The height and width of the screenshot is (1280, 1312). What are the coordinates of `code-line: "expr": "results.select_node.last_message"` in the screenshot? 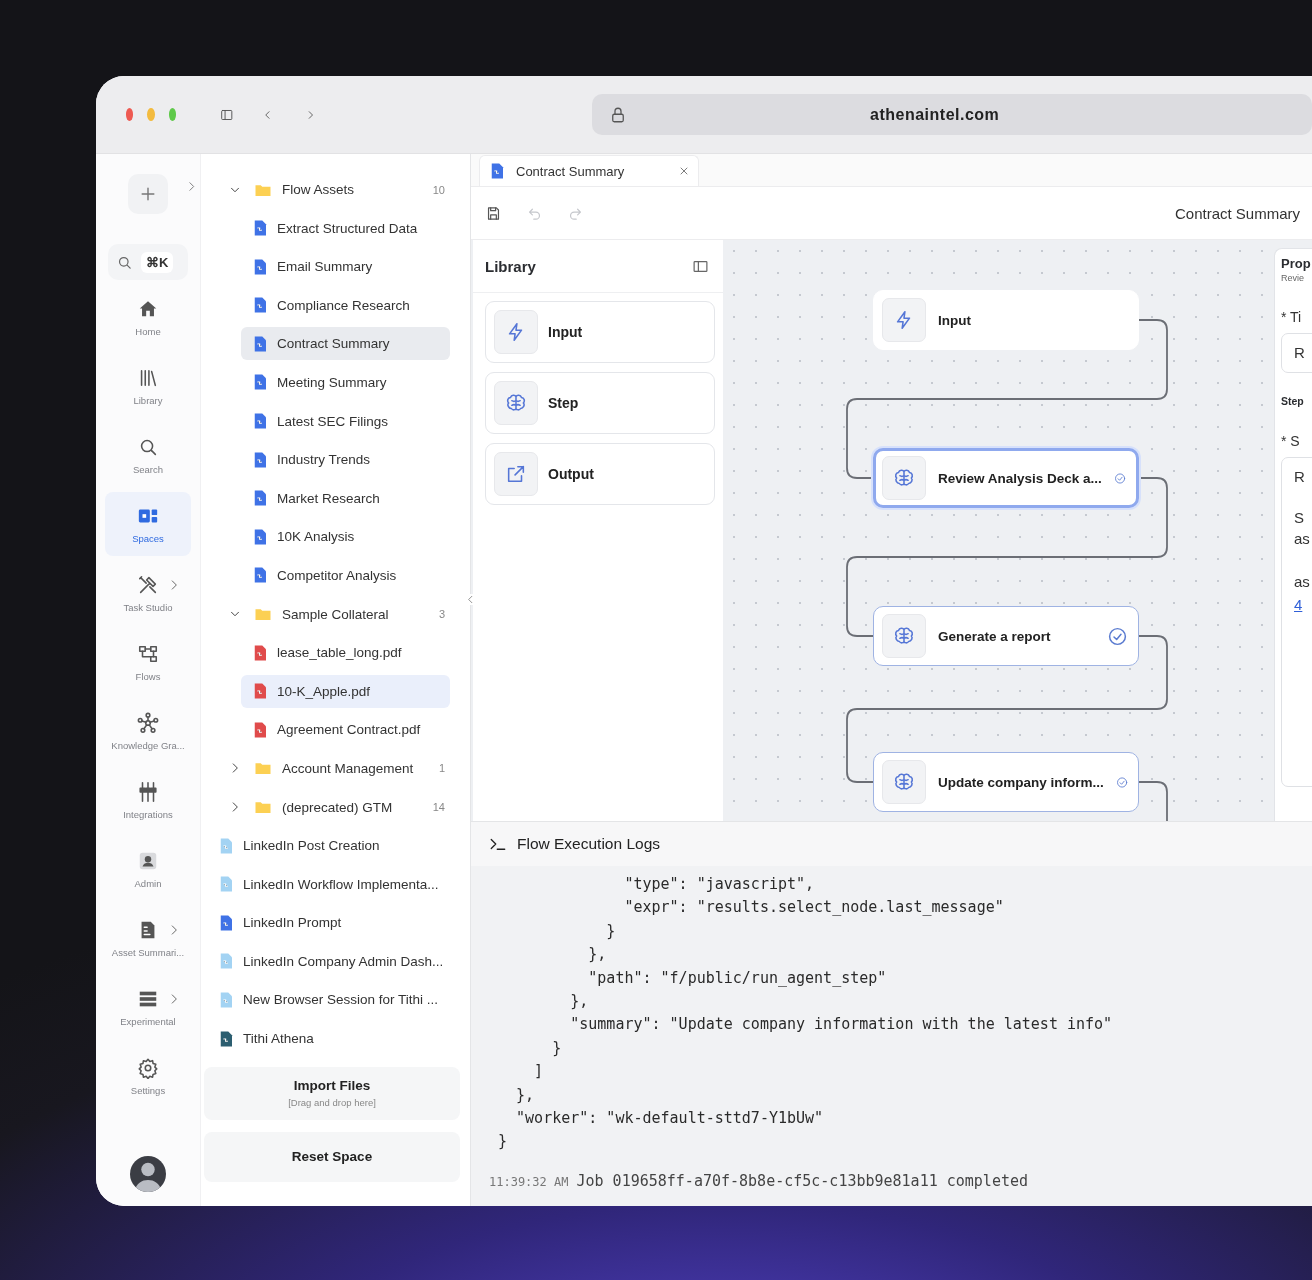 It's located at (814, 908).